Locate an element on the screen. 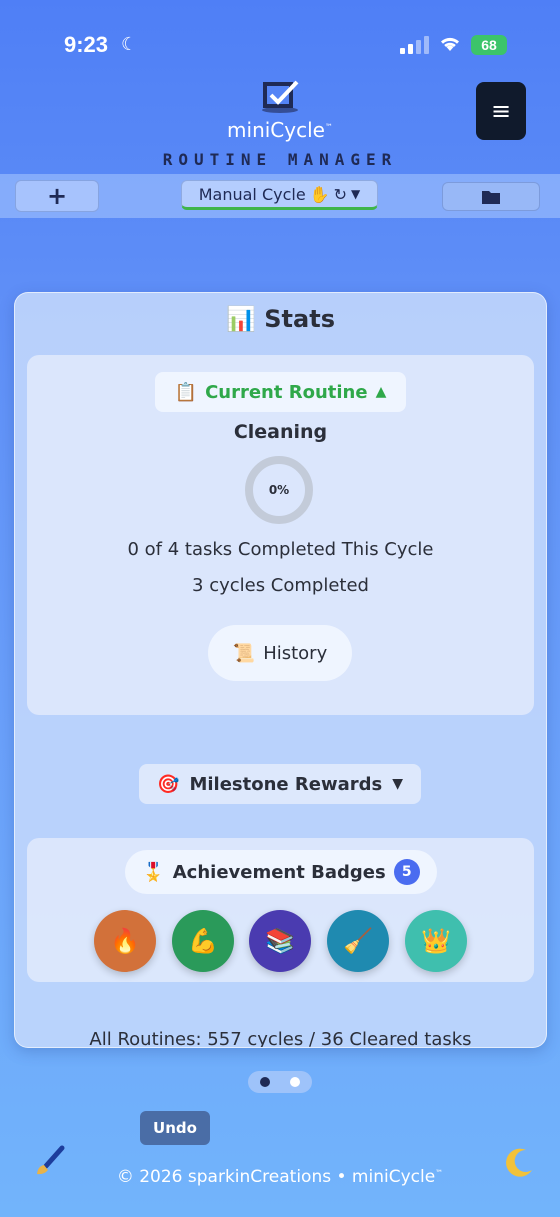  history-button: 📜 History is located at coordinates (280, 653).